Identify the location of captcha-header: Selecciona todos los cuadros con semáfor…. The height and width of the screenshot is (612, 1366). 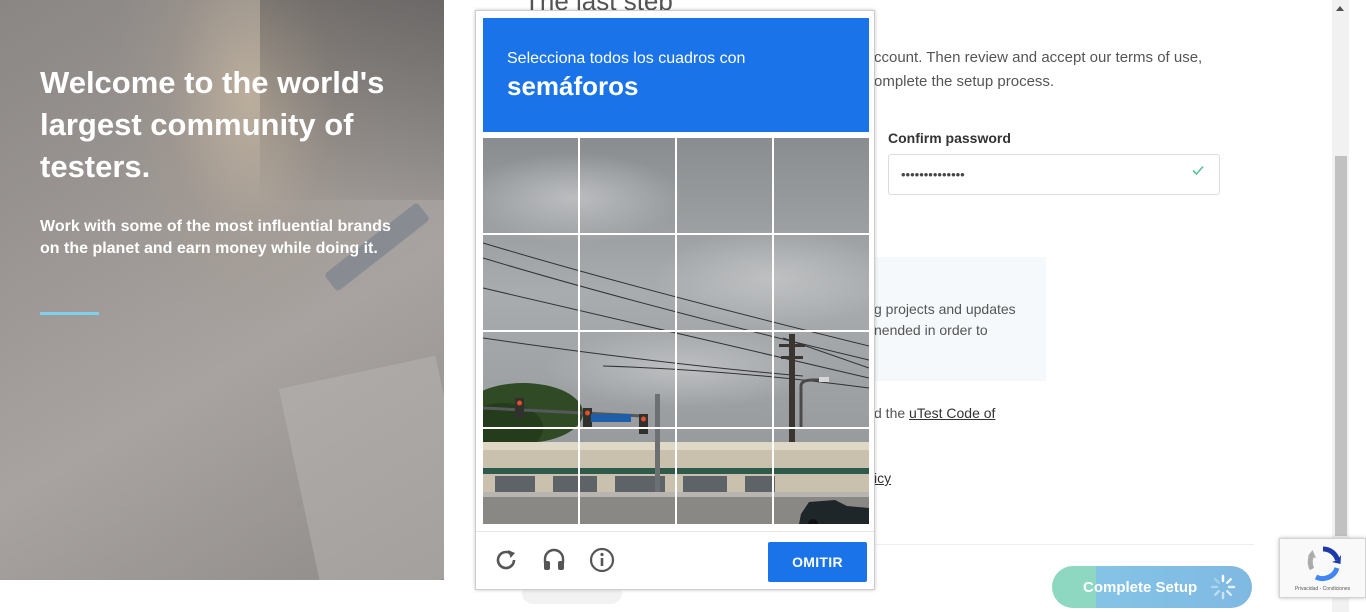
(676, 75).